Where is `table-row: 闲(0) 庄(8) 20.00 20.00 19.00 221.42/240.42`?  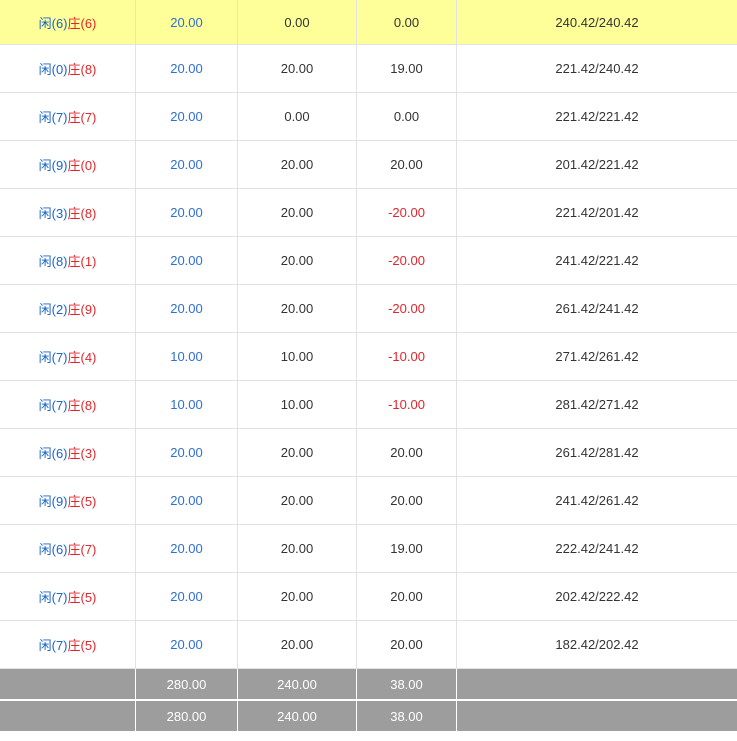
table-row: 闲(0) 庄(8) 20.00 20.00 19.00 221.42/240.42 is located at coordinates (368, 69).